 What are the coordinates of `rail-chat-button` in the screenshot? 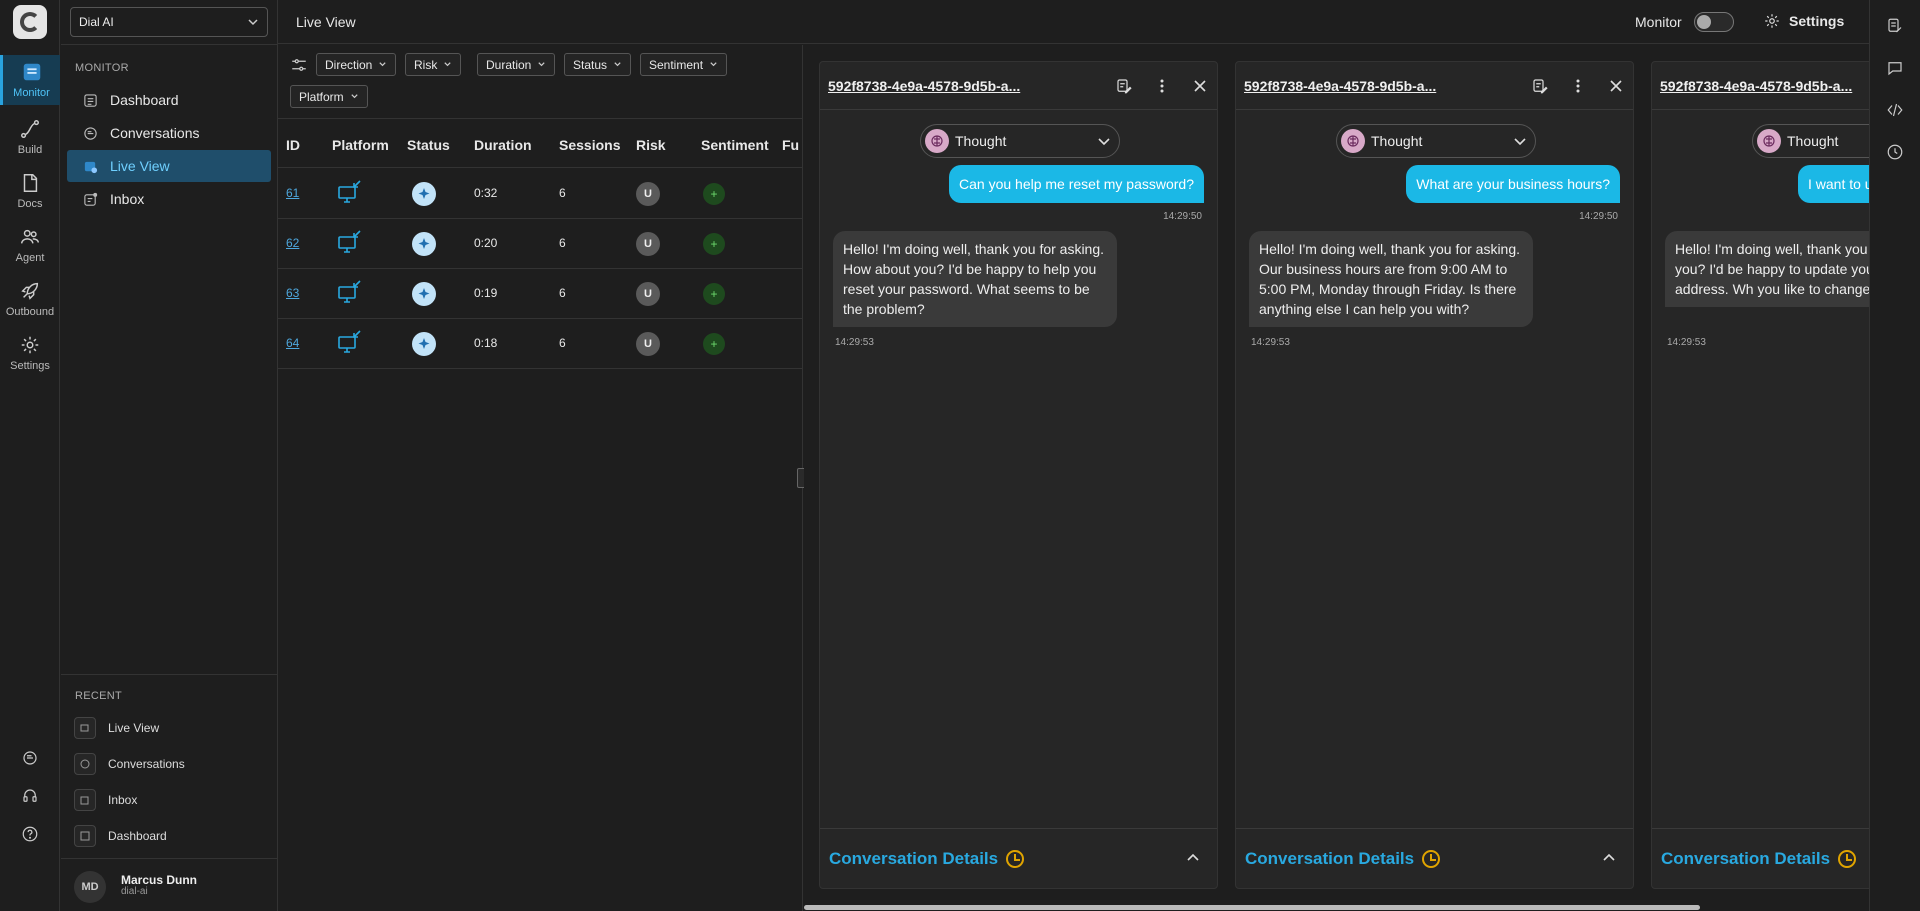 It's located at (30, 758).